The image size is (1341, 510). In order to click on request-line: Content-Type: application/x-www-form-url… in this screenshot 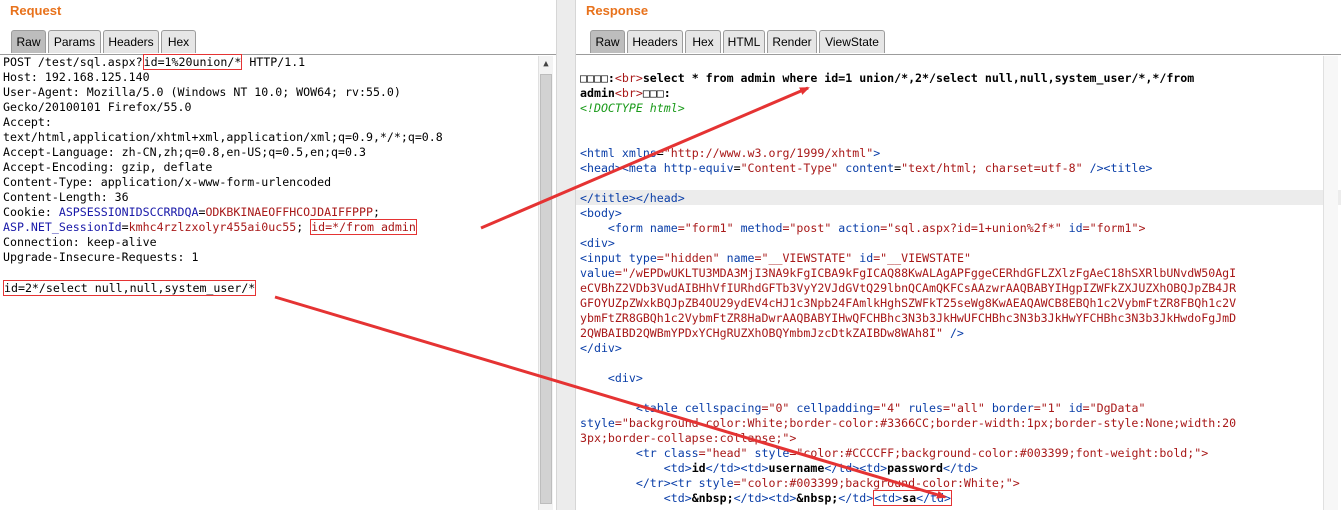, I will do `click(167, 182)`.